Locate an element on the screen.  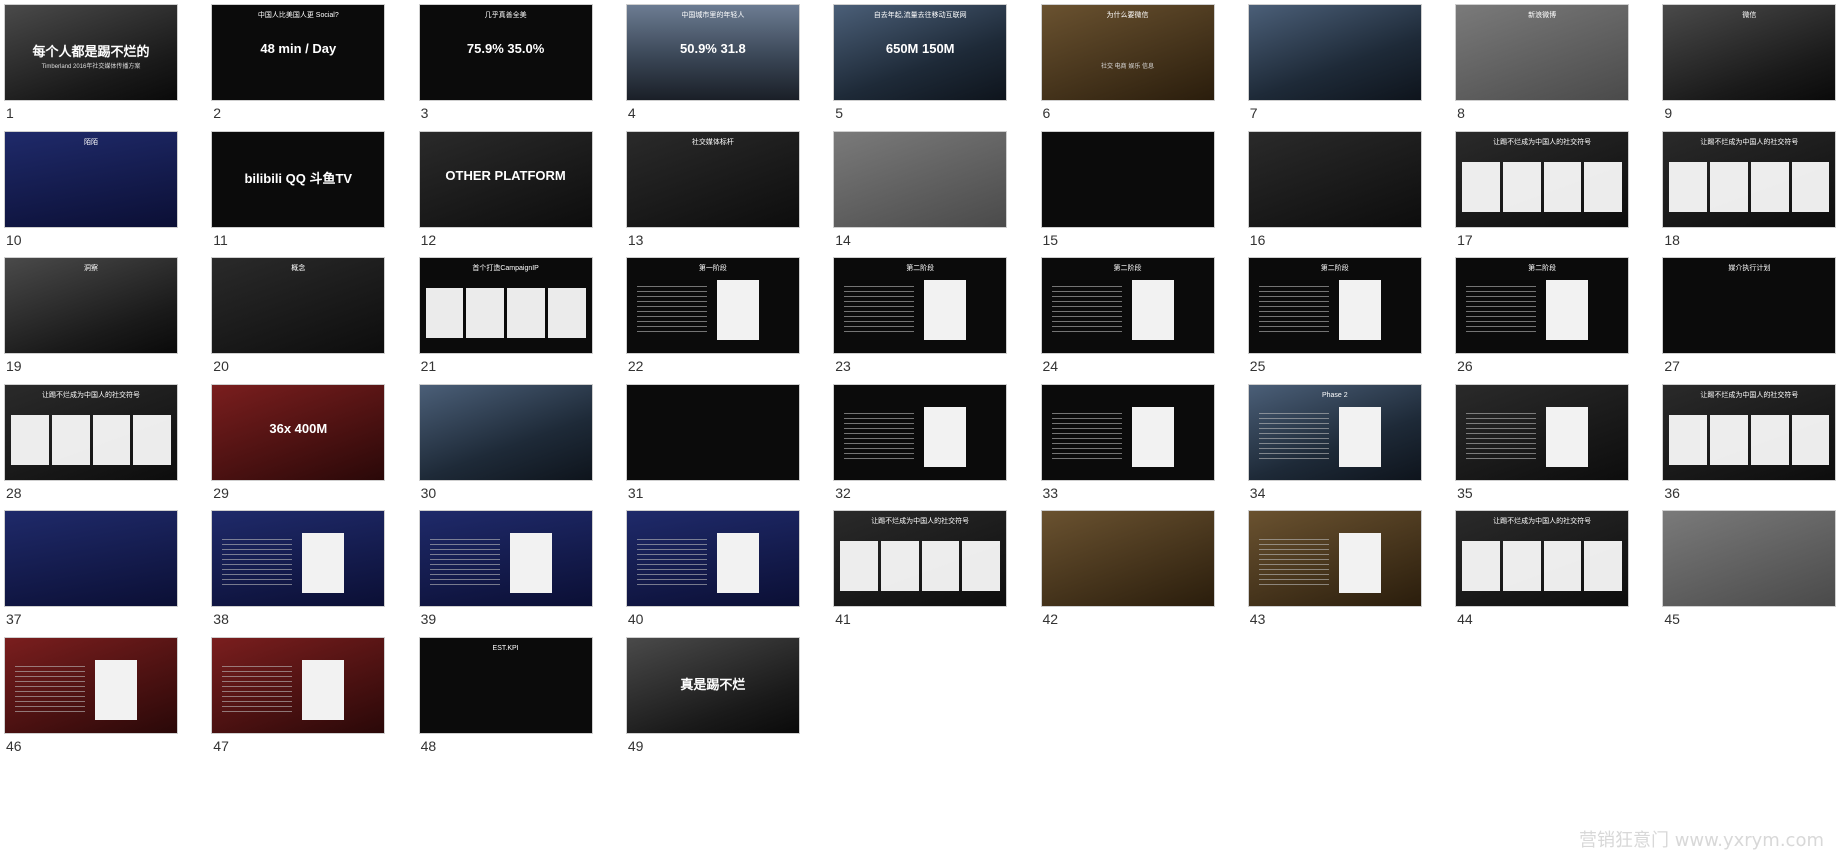
slide-cell: 47 is located at coordinates (315, 711).